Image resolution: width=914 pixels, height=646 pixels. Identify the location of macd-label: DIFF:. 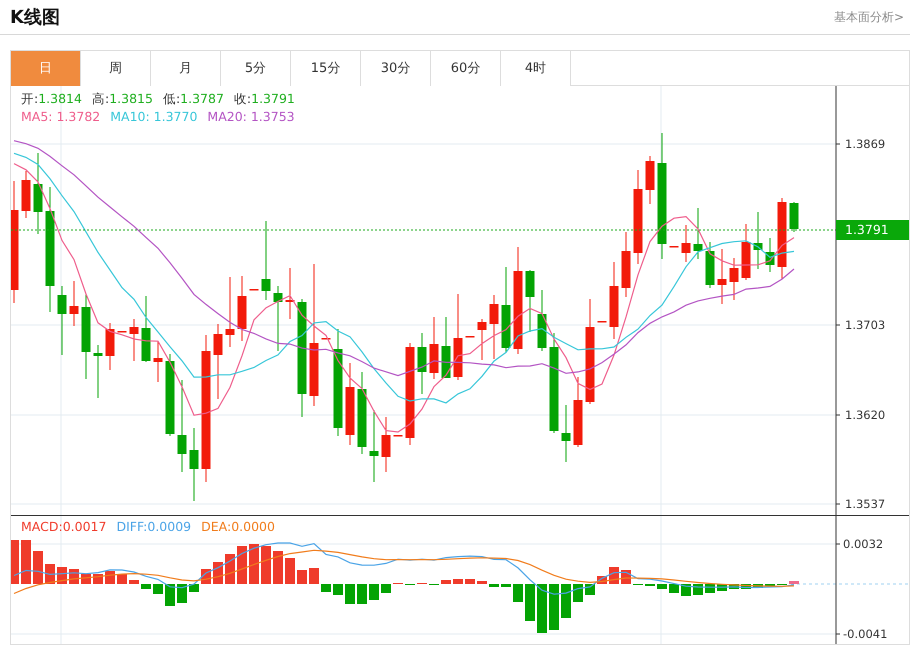
(132, 526).